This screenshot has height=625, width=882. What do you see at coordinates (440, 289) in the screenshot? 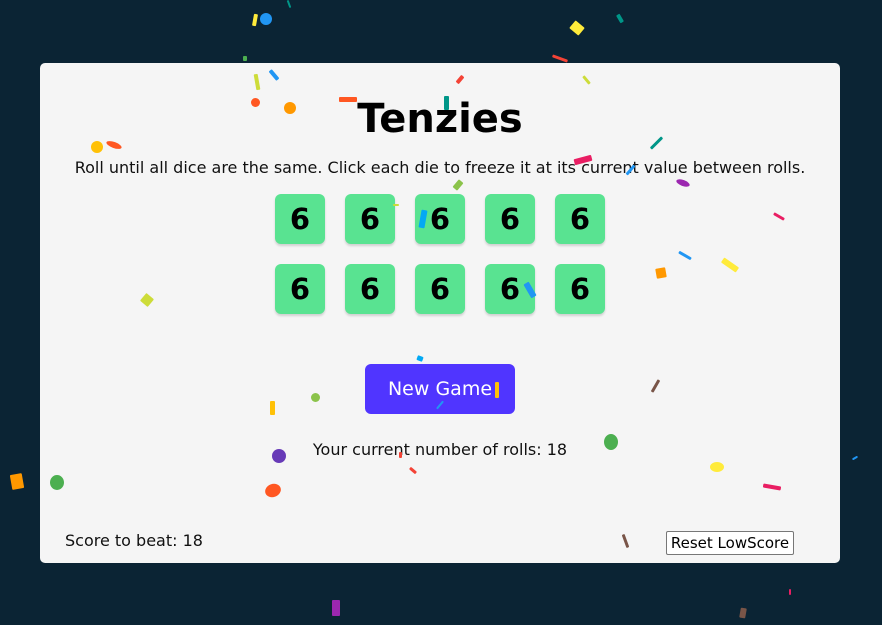
I see `die-8: 6` at bounding box center [440, 289].